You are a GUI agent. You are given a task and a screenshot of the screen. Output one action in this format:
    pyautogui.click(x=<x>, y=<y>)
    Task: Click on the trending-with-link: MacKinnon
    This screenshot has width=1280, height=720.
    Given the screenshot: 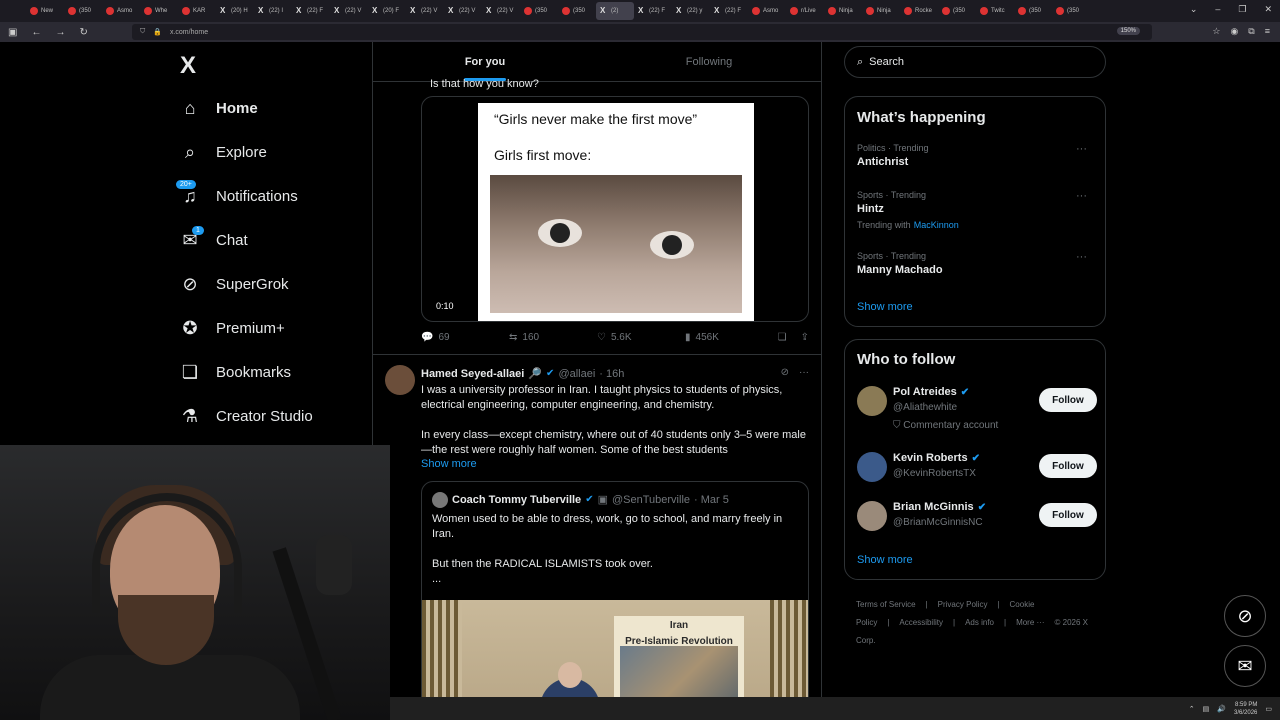 What is the action you would take?
    pyautogui.click(x=936, y=225)
    